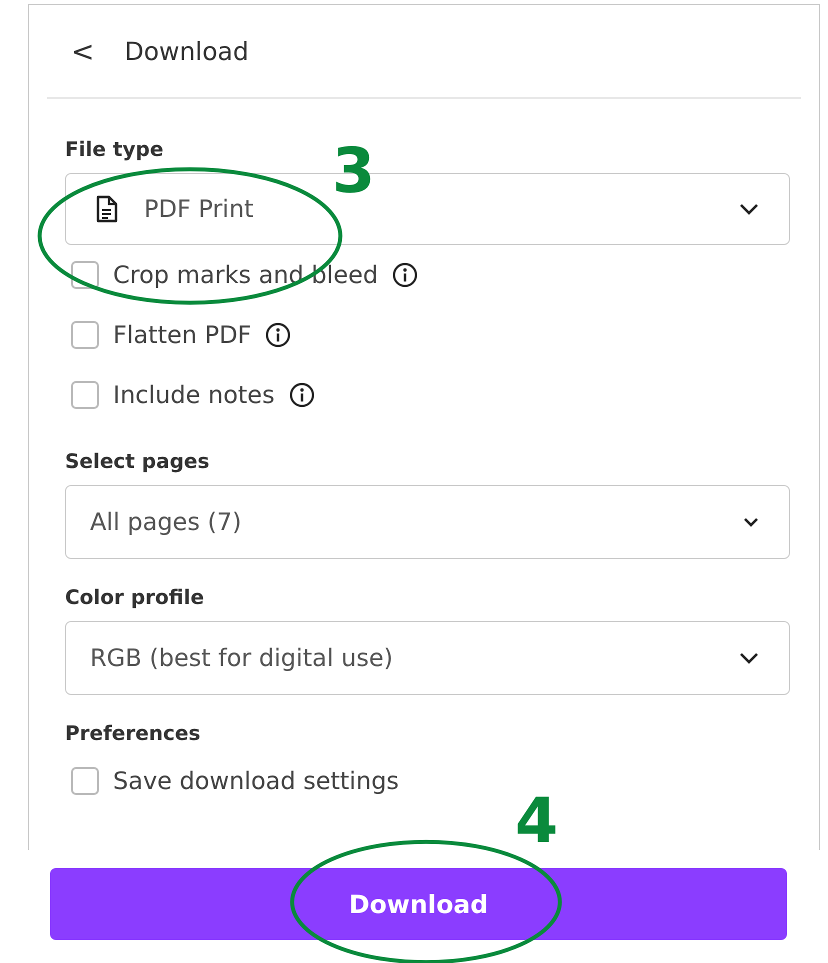 Image resolution: width=828 pixels, height=963 pixels. What do you see at coordinates (256, 781) in the screenshot?
I see `checkbox-label: Save download settings` at bounding box center [256, 781].